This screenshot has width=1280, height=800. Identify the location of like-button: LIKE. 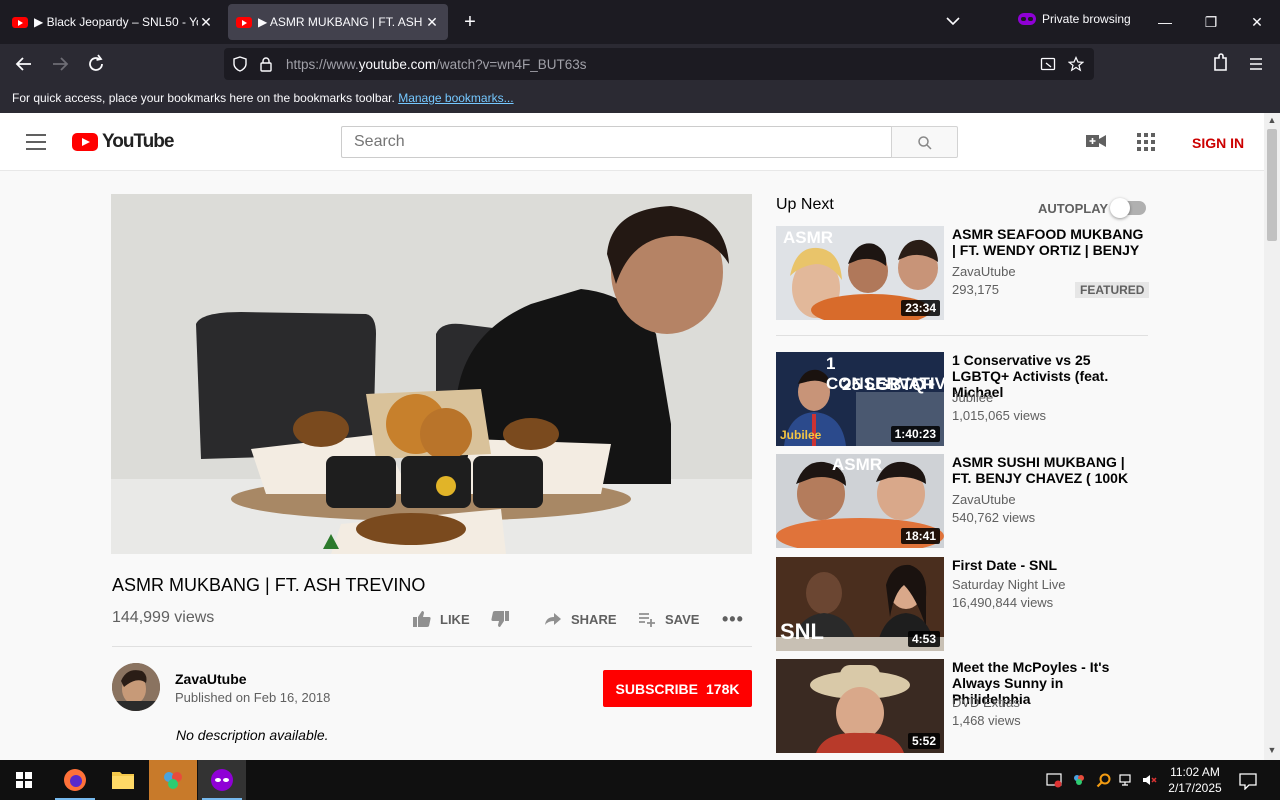
(441, 619).